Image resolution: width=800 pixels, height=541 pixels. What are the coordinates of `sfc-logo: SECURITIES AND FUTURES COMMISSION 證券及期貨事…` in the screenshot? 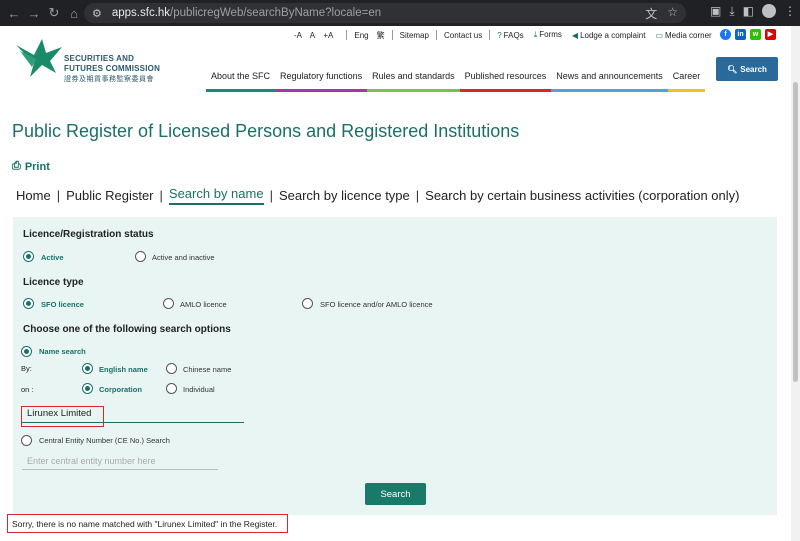 It's located at (92, 58).